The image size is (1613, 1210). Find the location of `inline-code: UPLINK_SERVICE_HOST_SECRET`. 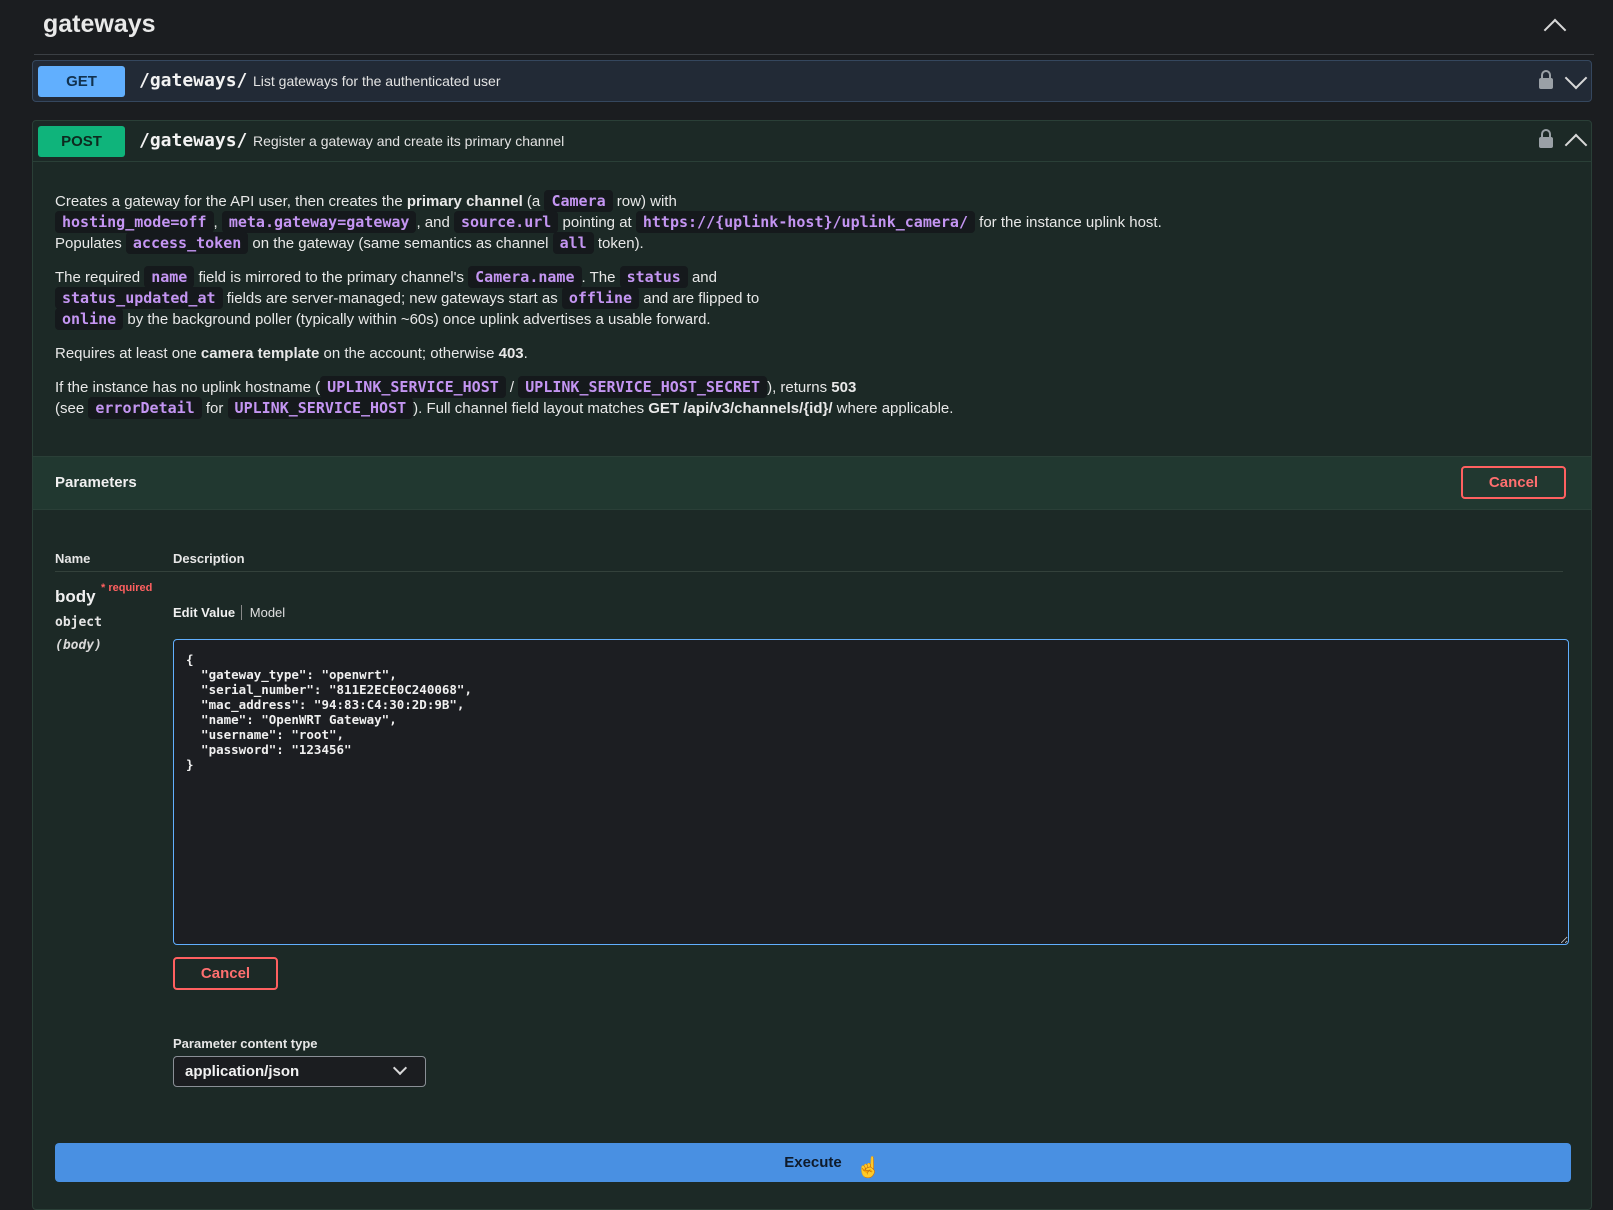

inline-code: UPLINK_SERVICE_HOST_SECRET is located at coordinates (643, 387).